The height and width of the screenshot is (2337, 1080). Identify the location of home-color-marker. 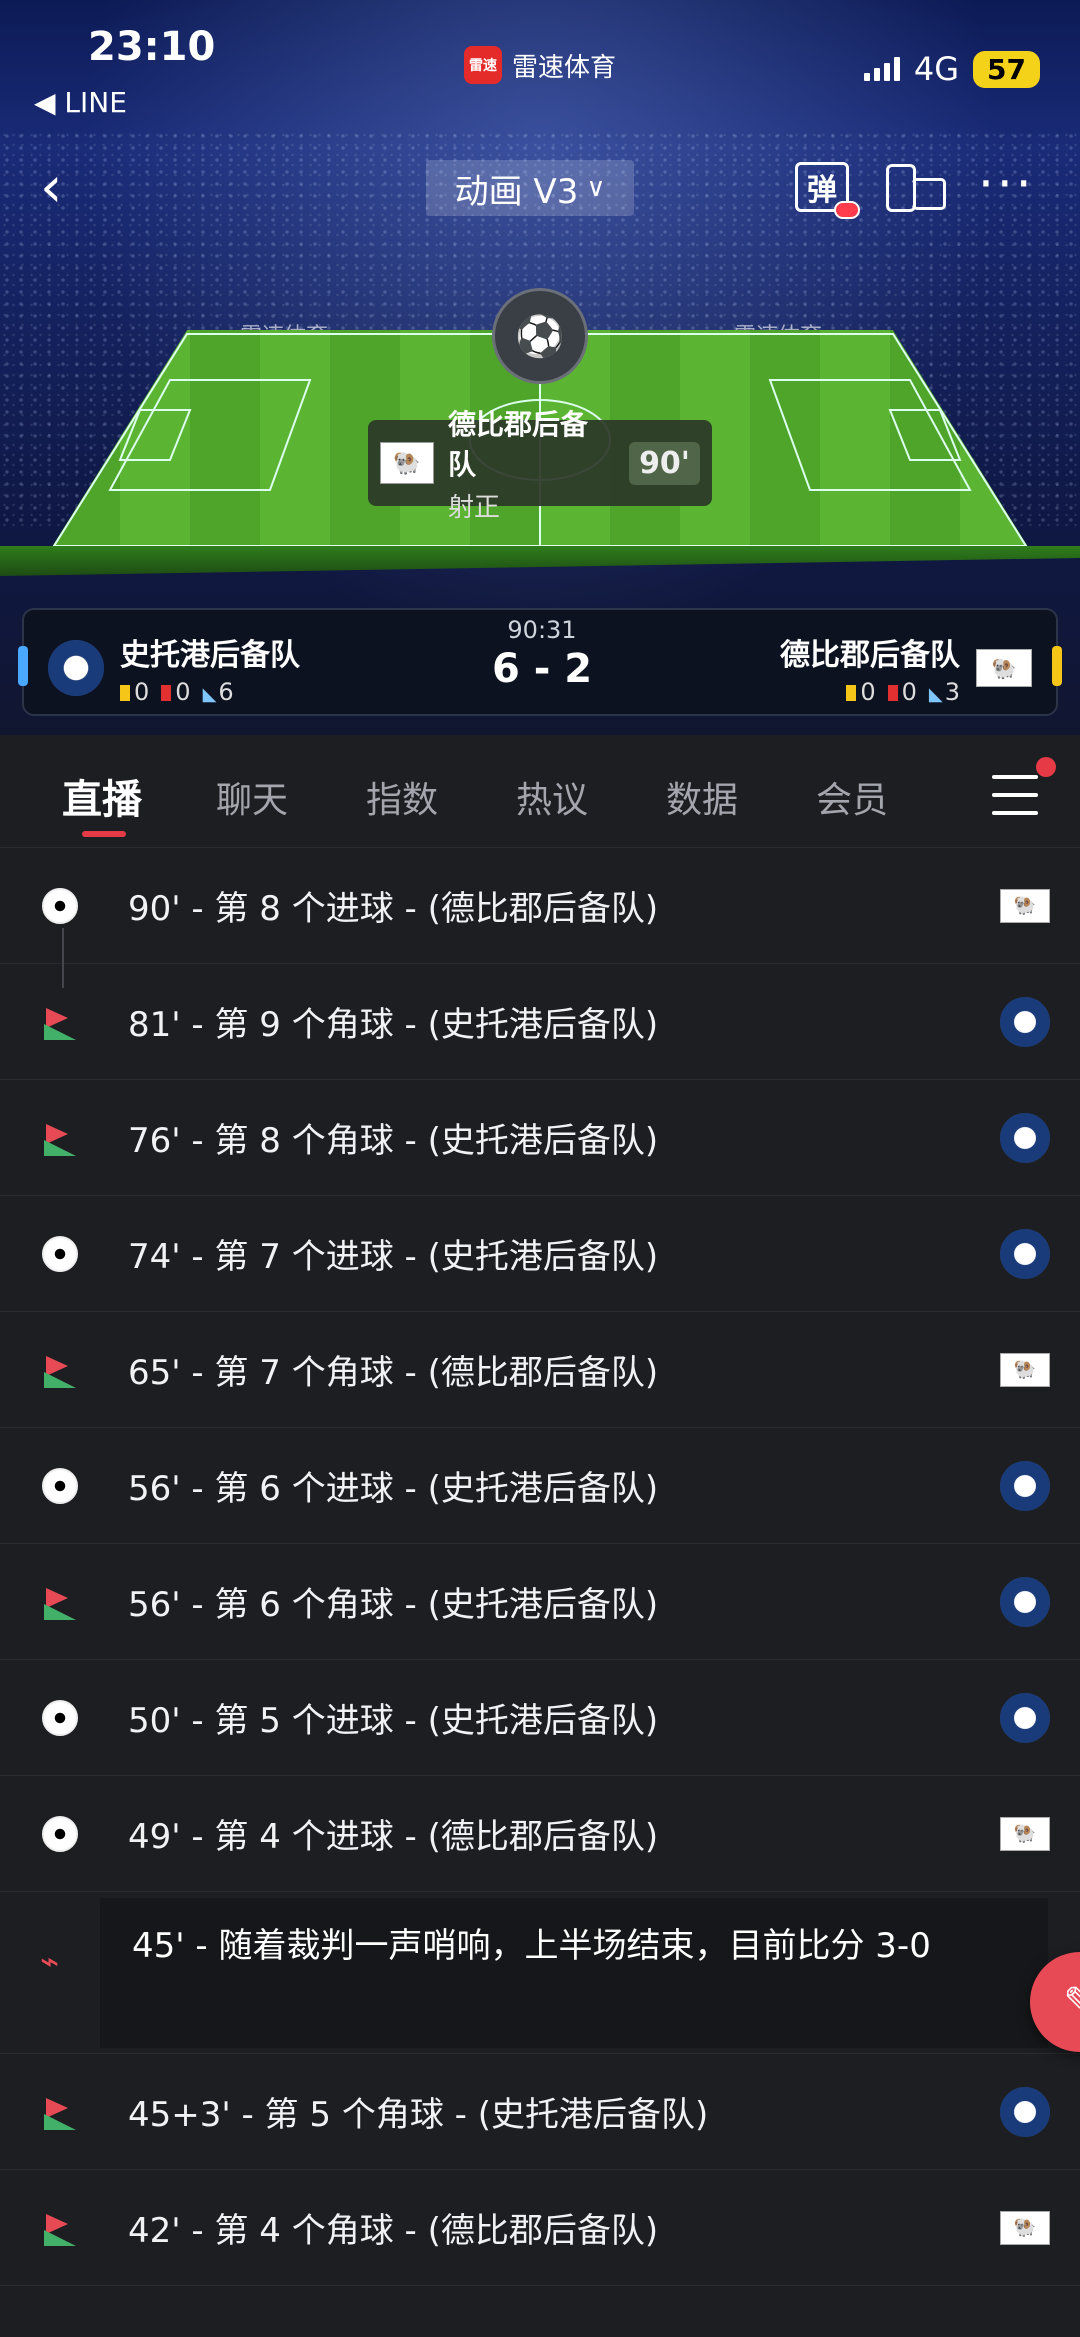
(23, 666).